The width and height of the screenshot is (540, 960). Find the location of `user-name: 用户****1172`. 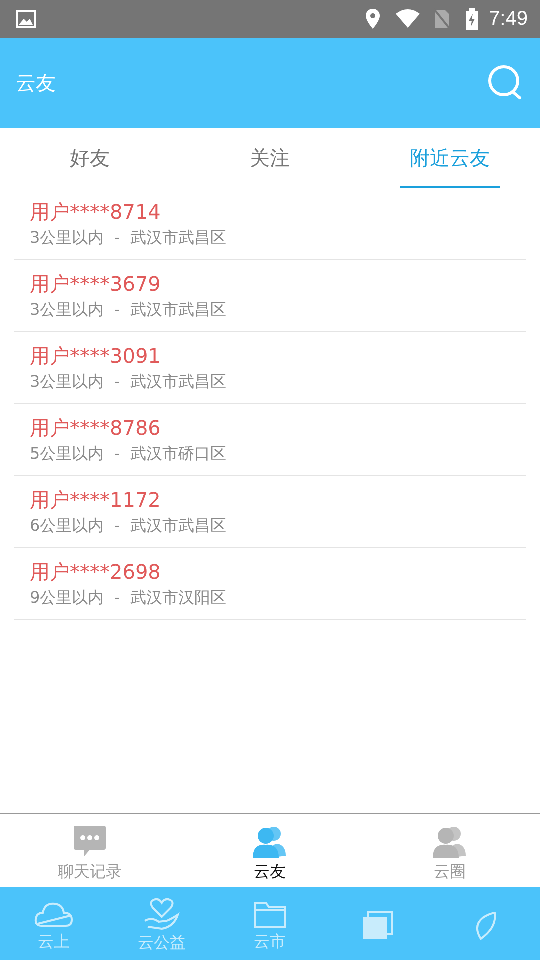

user-name: 用户****1172 is located at coordinates (96, 500).